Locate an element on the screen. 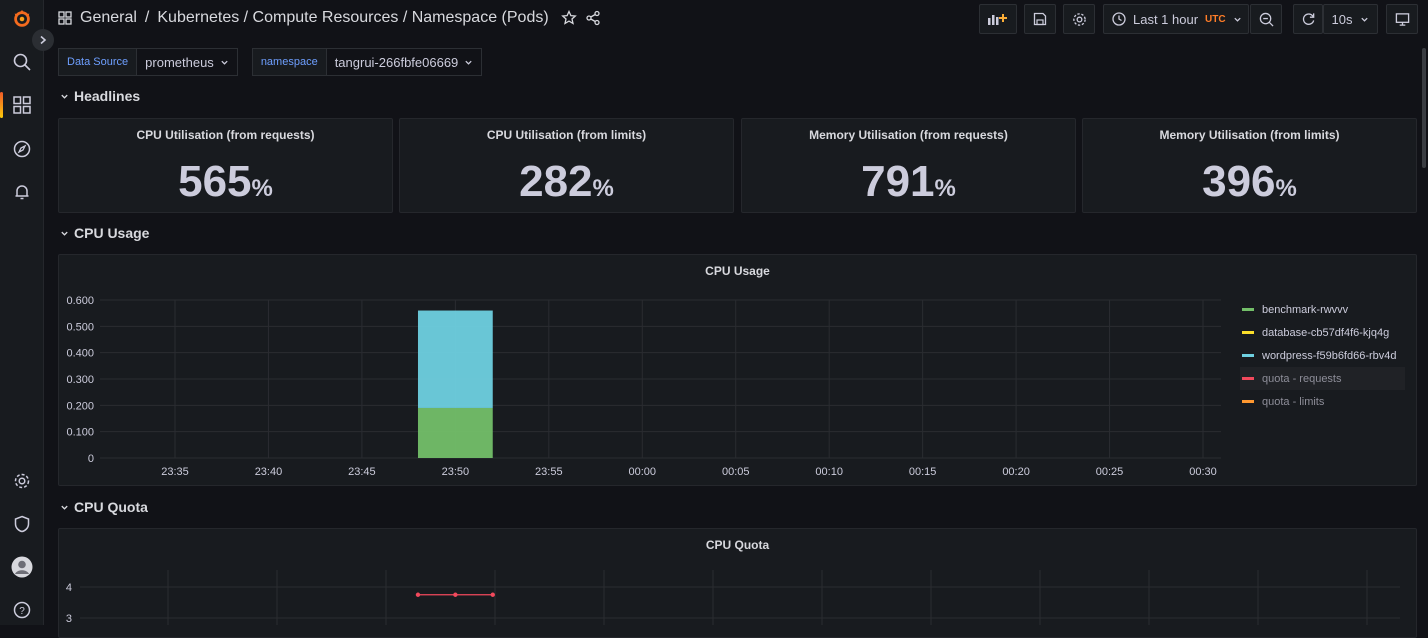 Image resolution: width=1428 pixels, height=638 pixels. y-tick-label: 4 is located at coordinates (69, 588).